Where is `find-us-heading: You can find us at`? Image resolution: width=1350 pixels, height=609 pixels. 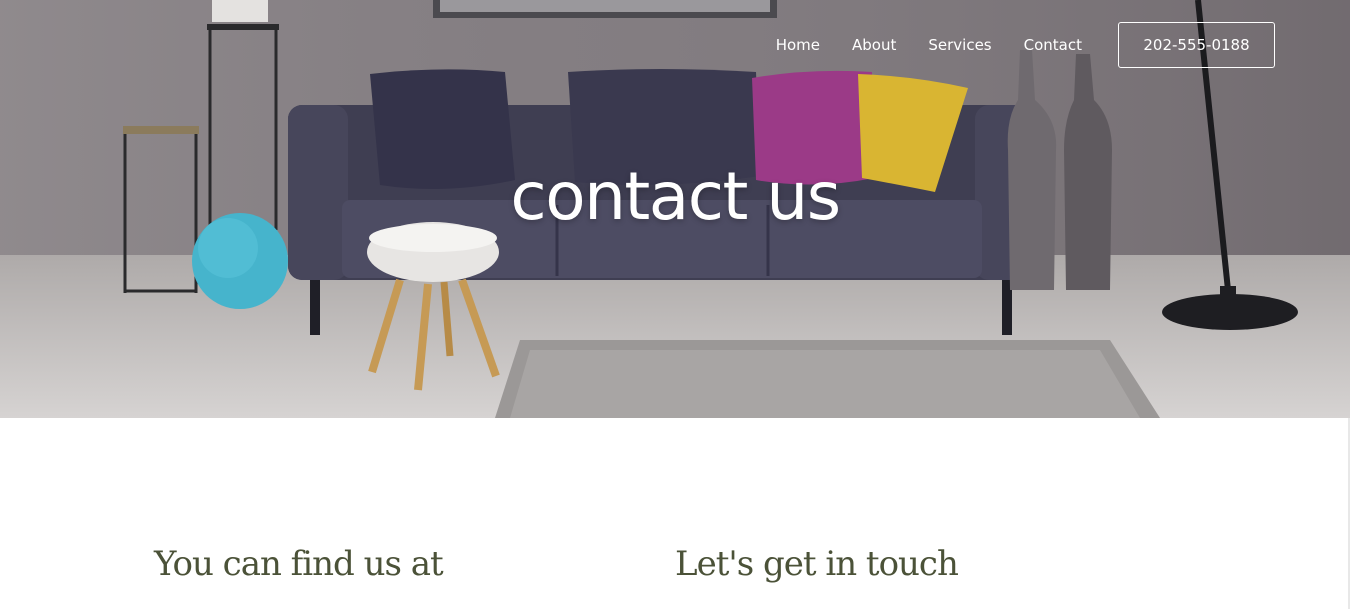
find-us-heading: You can find us at is located at coordinates (299, 564).